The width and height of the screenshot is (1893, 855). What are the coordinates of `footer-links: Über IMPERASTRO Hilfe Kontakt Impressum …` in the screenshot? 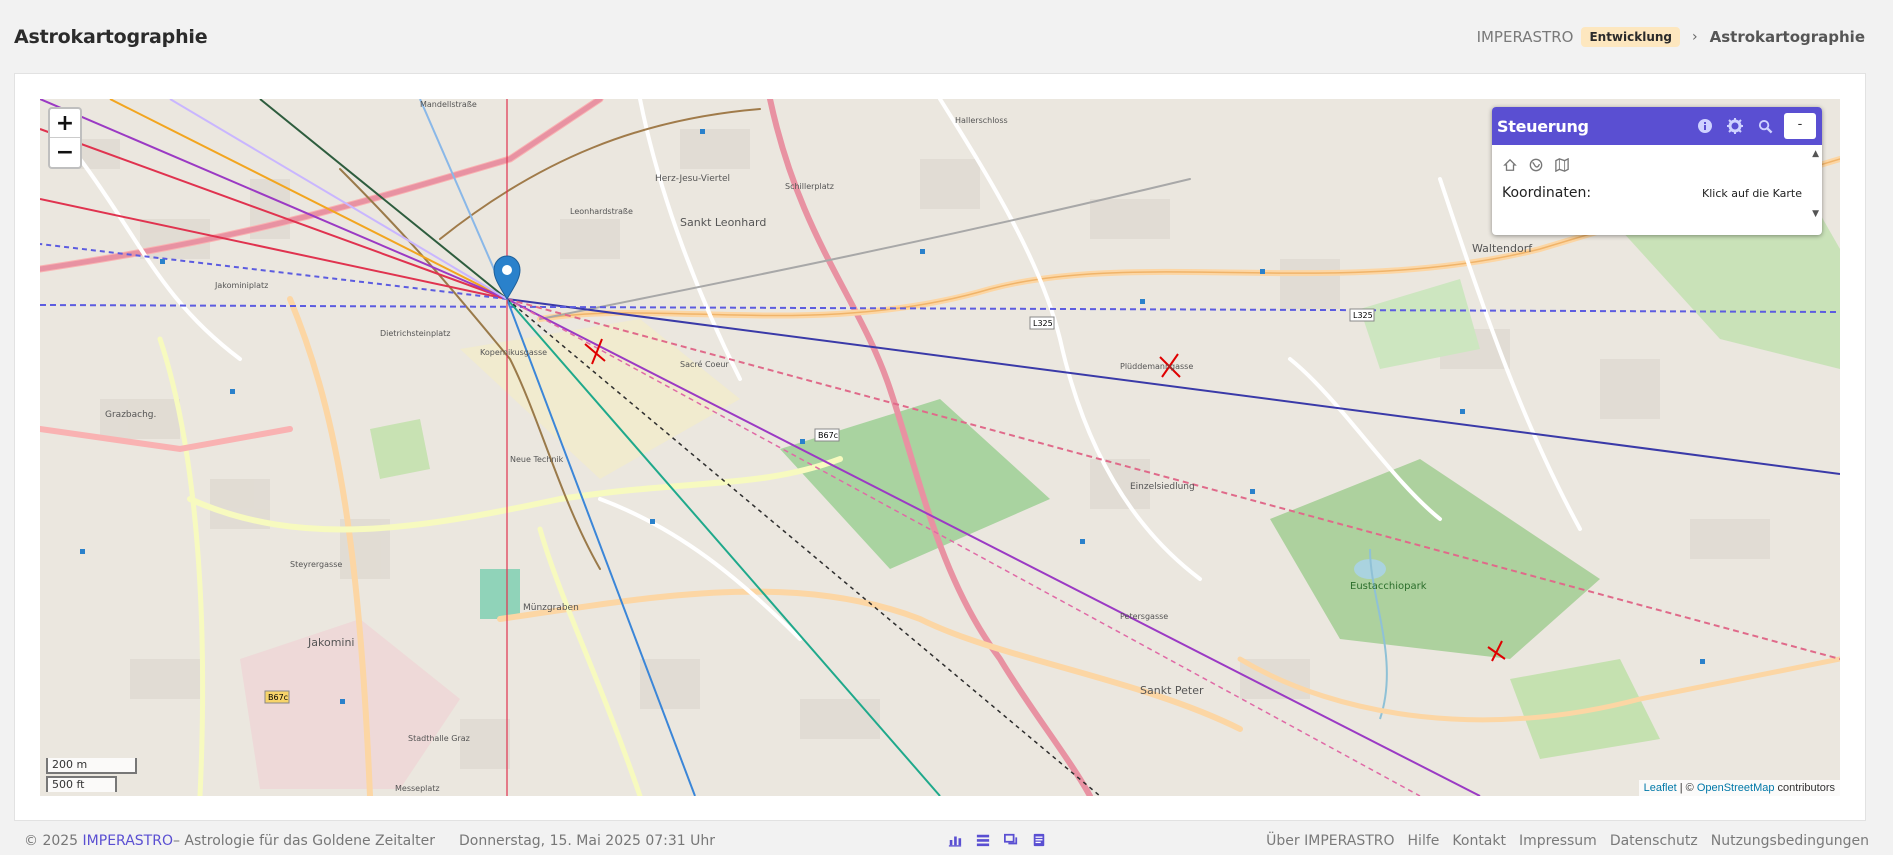 It's located at (1567, 841).